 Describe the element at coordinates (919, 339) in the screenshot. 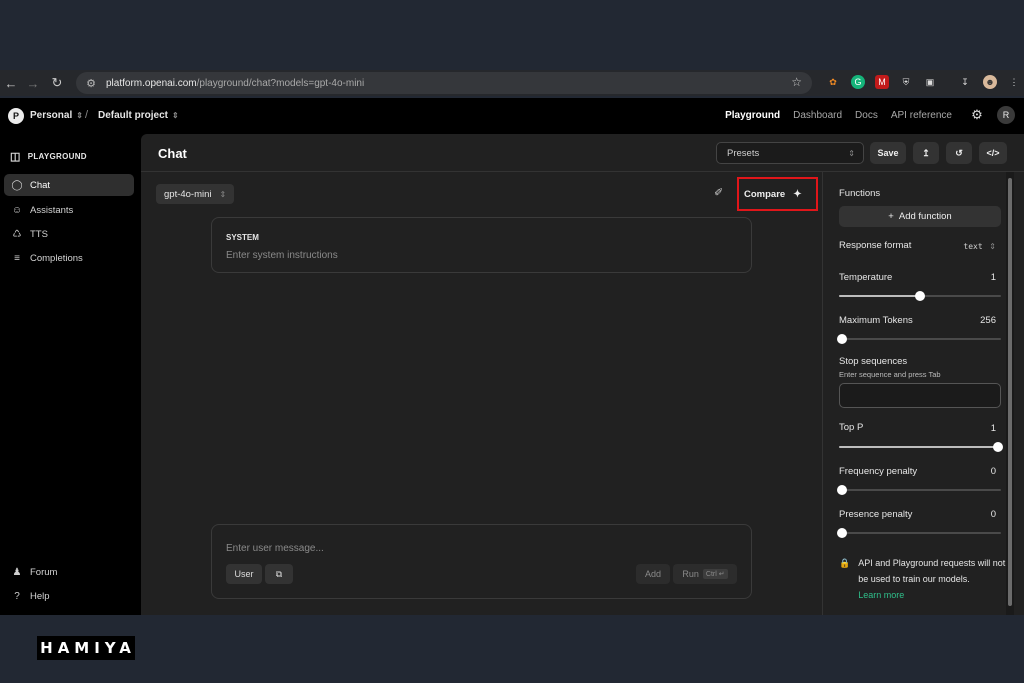

I see `max-tokens-slider` at that location.